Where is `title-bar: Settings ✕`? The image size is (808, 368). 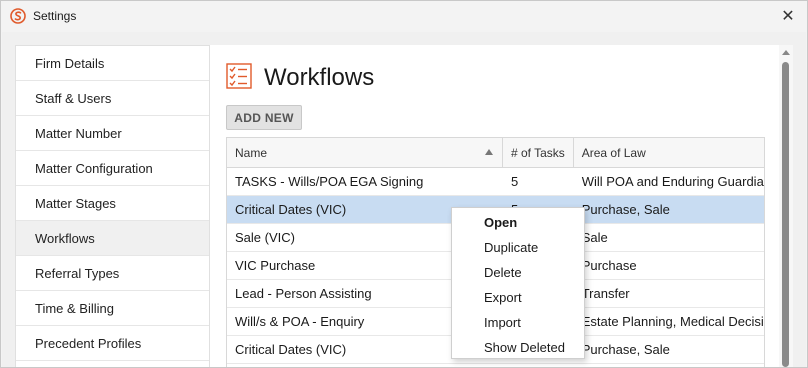 title-bar: Settings ✕ is located at coordinates (404, 16).